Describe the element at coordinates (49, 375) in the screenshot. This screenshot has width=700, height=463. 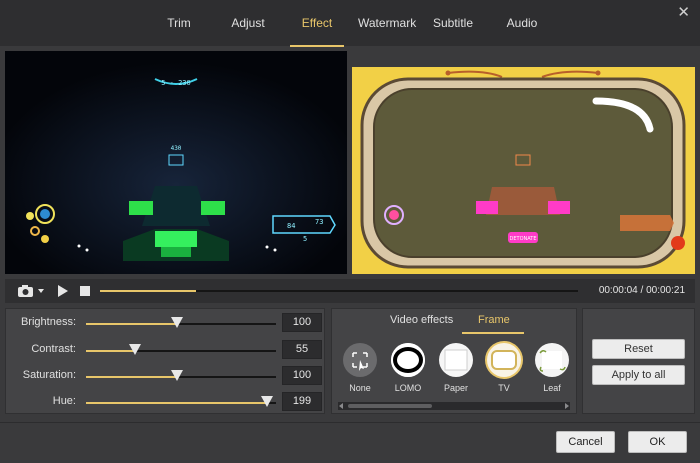
I see `saturation-label: Saturation:` at that location.